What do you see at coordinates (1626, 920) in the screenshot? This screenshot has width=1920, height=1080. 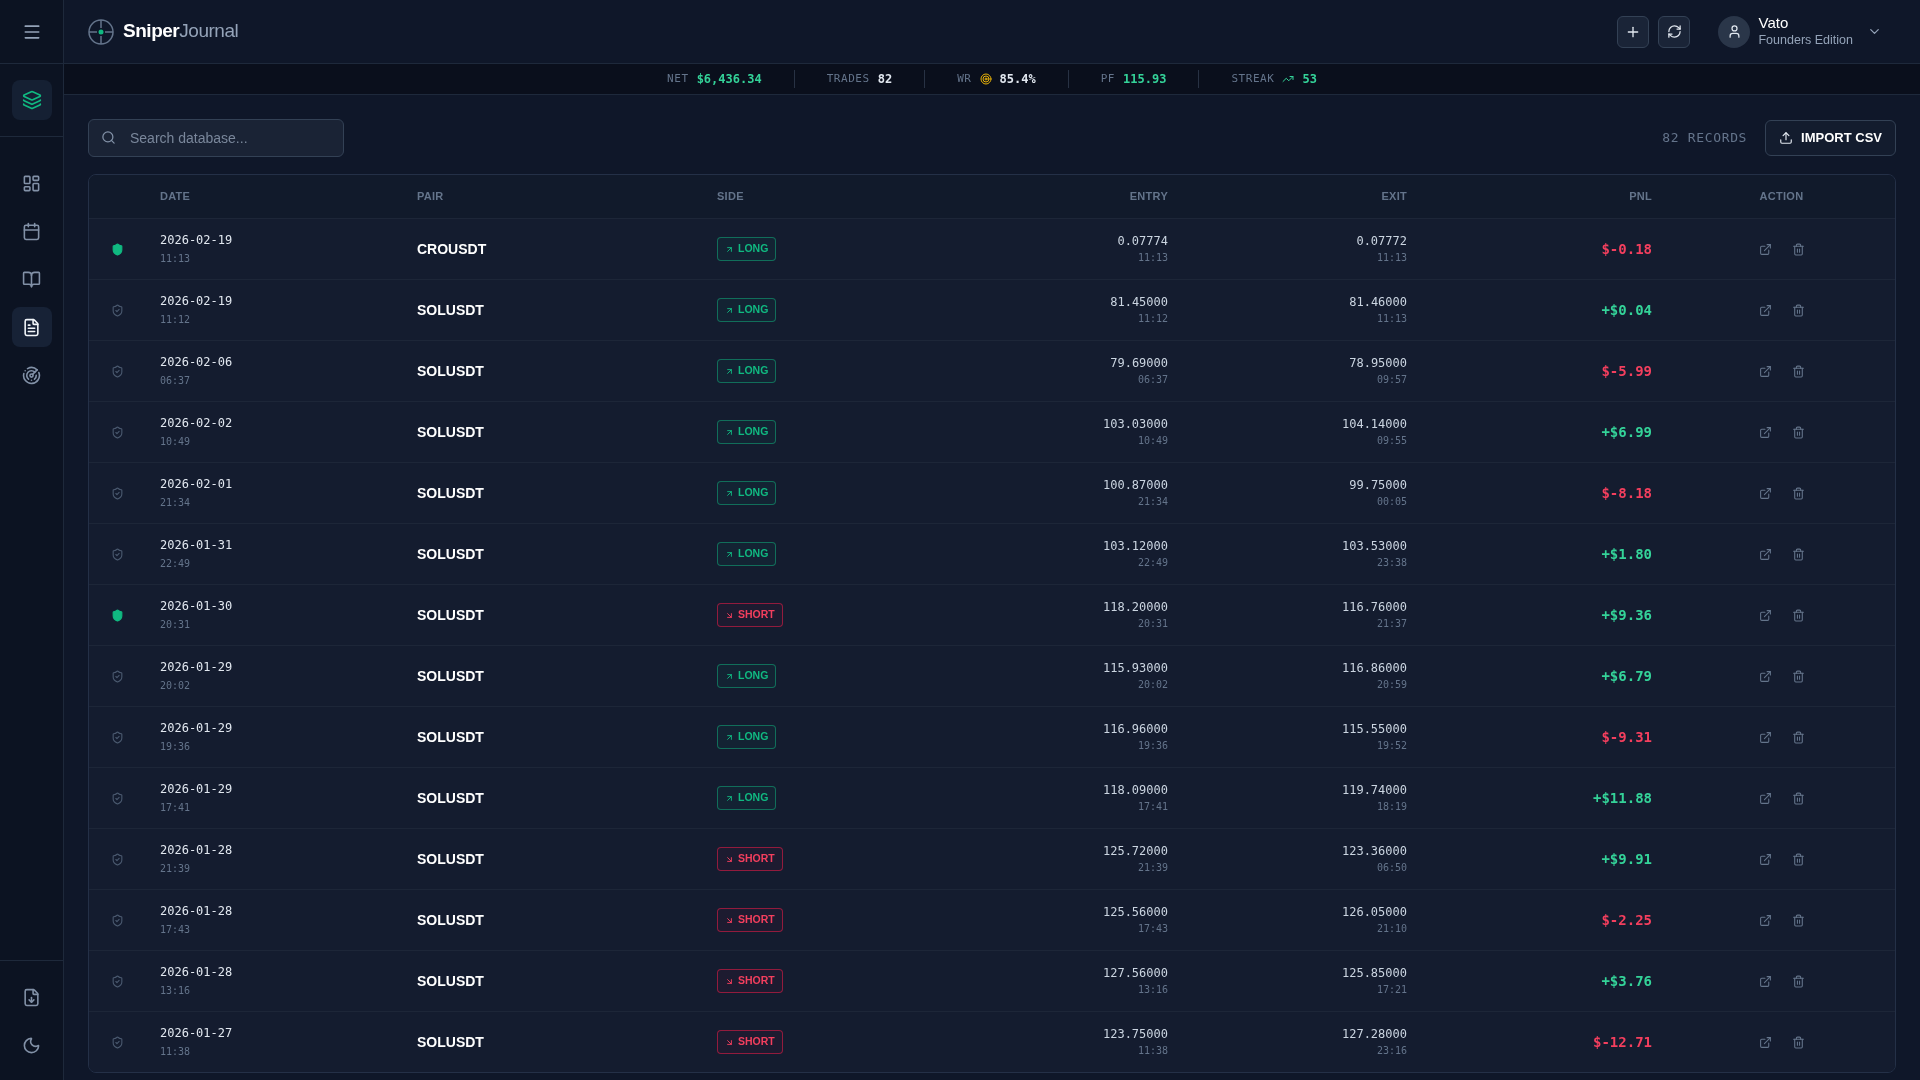 I see `pnl-text: $-2.25` at bounding box center [1626, 920].